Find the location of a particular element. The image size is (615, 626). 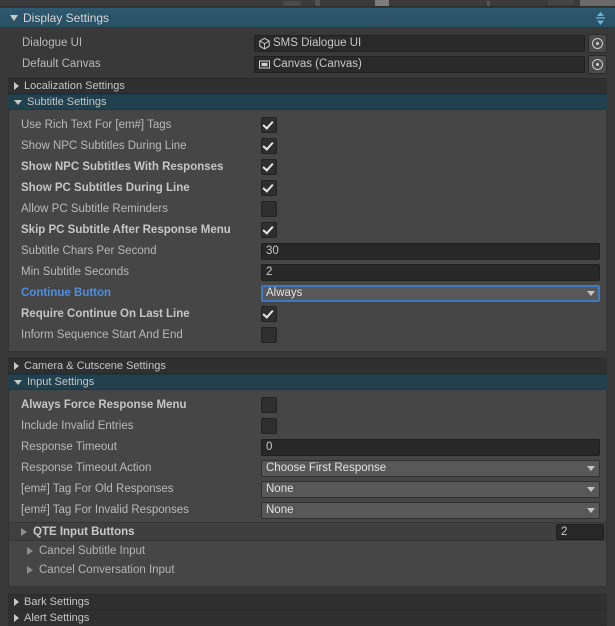

em-tag-old-responses-dropdown: None is located at coordinates (430, 489).